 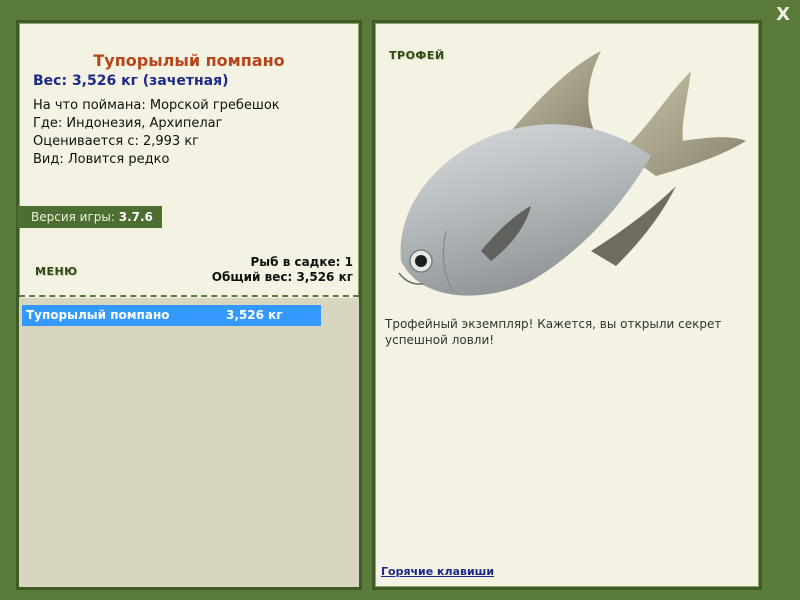 I want to click on cage-total-weight: Общий вес: 3,526 кг, so click(x=282, y=277).